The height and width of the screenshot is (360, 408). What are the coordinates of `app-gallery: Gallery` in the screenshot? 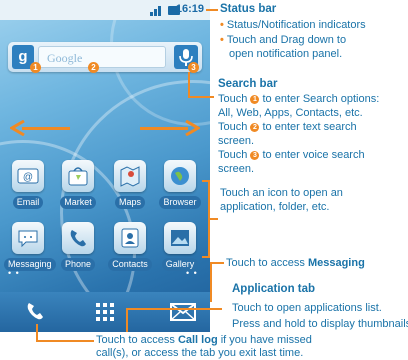 It's located at (180, 247).